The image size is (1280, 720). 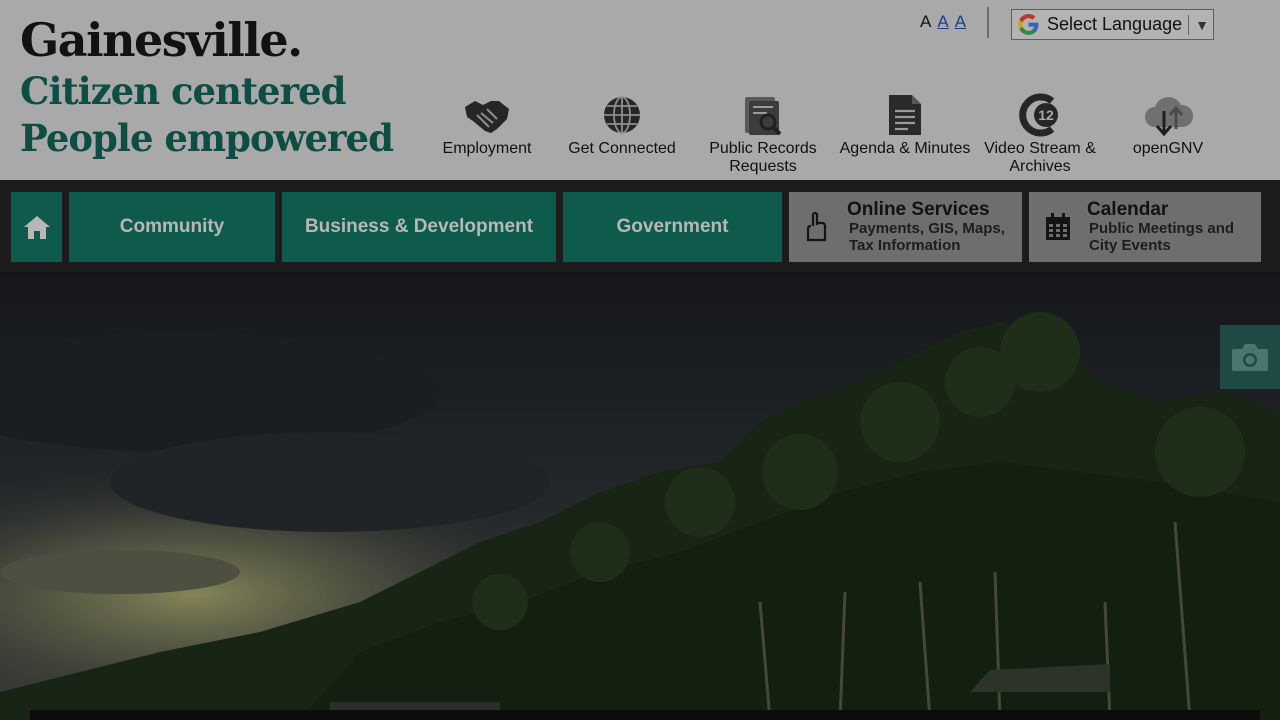 I want to click on nav-government: Government, so click(x=672, y=227).